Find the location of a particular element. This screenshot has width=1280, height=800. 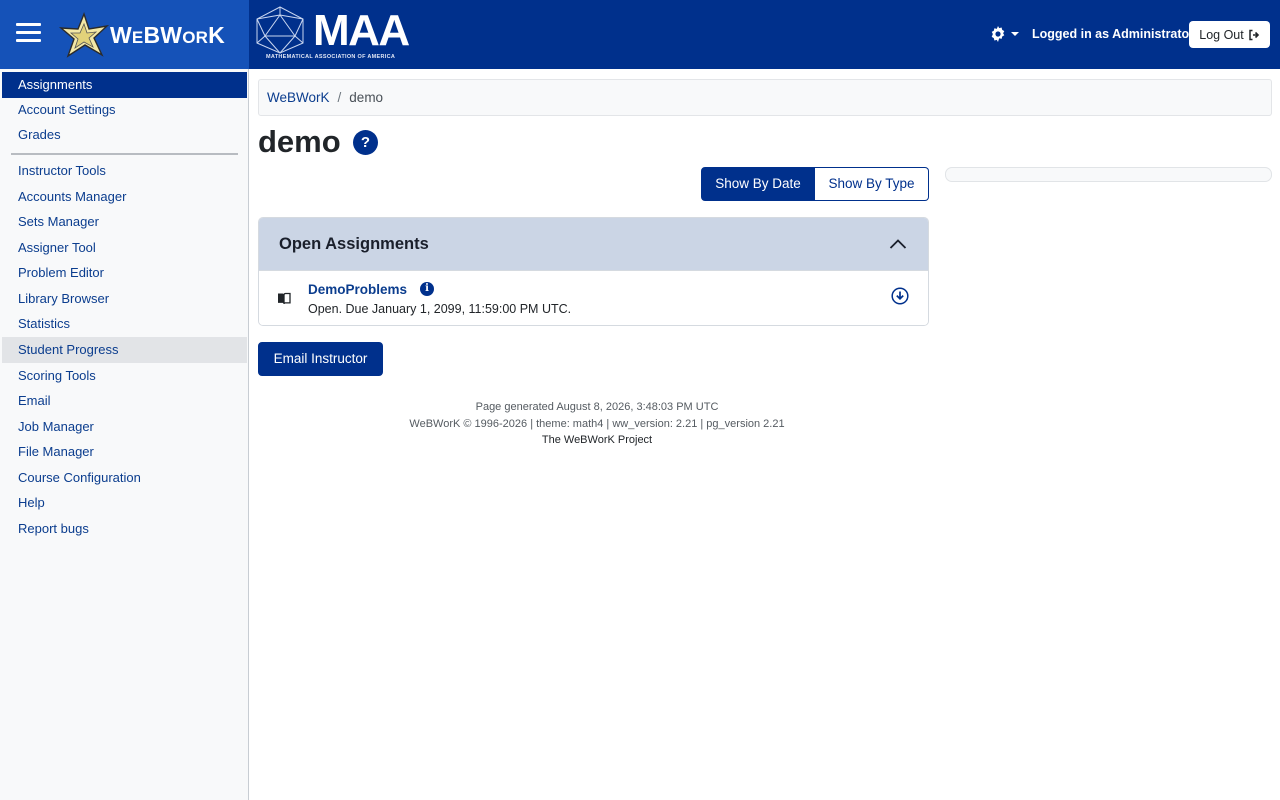

brand-panel: WEBWORK is located at coordinates (124, 34).